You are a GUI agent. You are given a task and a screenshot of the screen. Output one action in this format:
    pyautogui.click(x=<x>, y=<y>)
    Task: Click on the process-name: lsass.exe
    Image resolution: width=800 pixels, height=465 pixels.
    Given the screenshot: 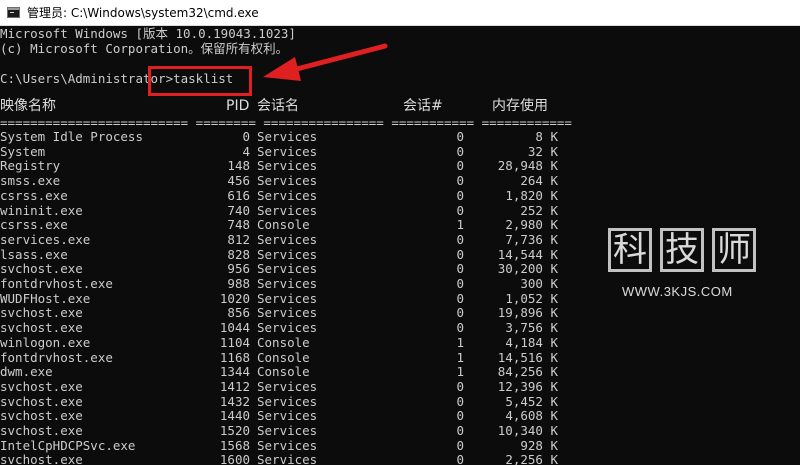 What is the action you would take?
    pyautogui.click(x=34, y=254)
    